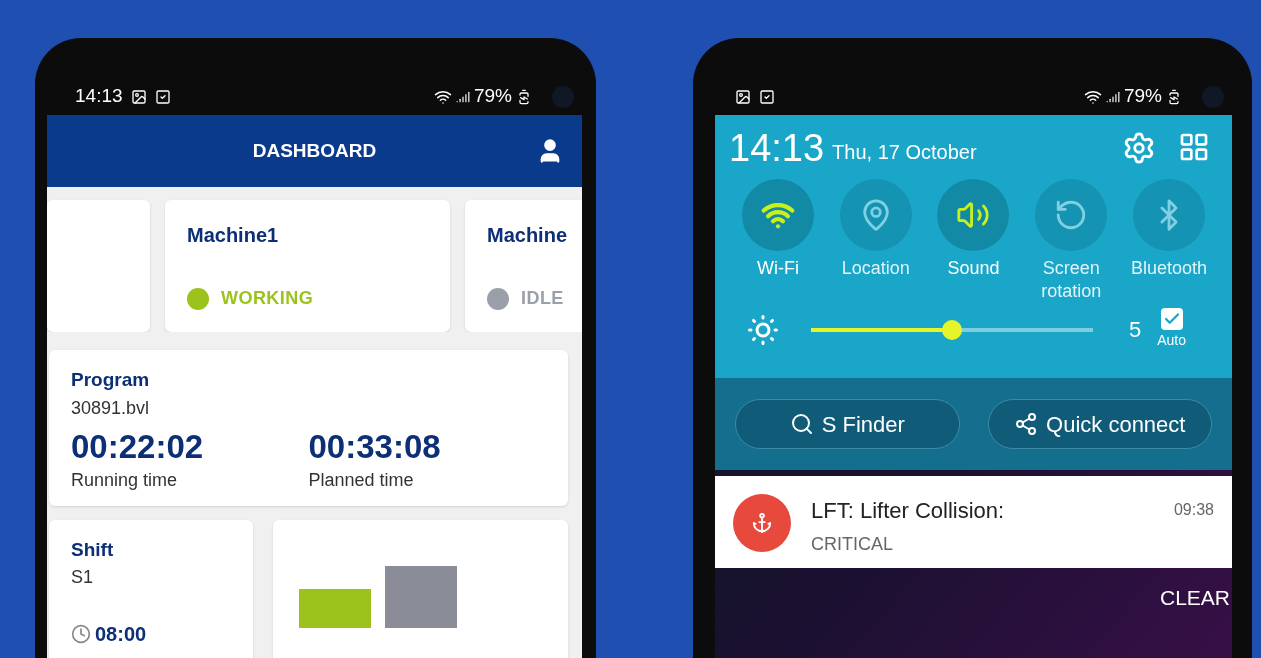 The width and height of the screenshot is (1261, 658). Describe the element at coordinates (952, 329) in the screenshot. I see `slider-thumb` at that location.